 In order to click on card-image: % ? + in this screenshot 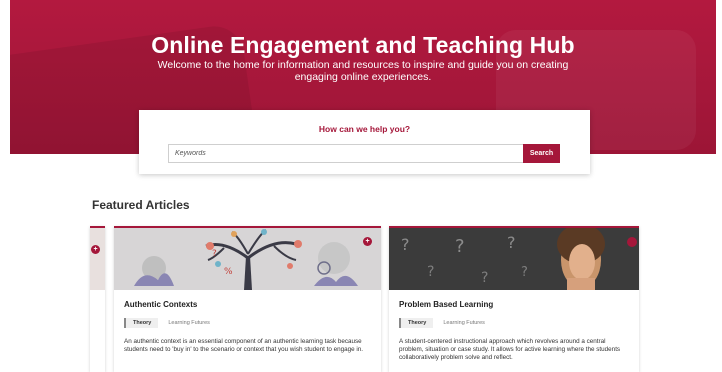, I will do `click(247, 259)`.